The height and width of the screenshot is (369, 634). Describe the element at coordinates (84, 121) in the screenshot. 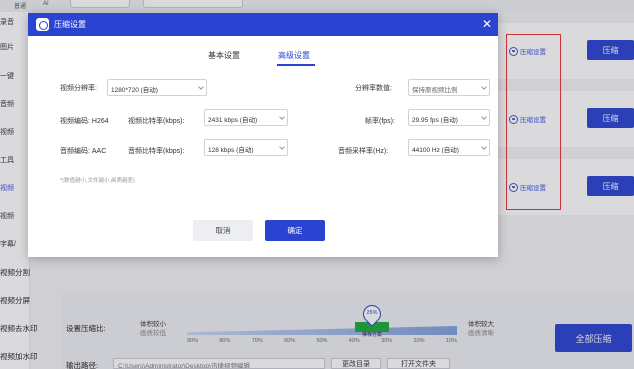

I see `video-codec-label: 视频编码: H264` at that location.